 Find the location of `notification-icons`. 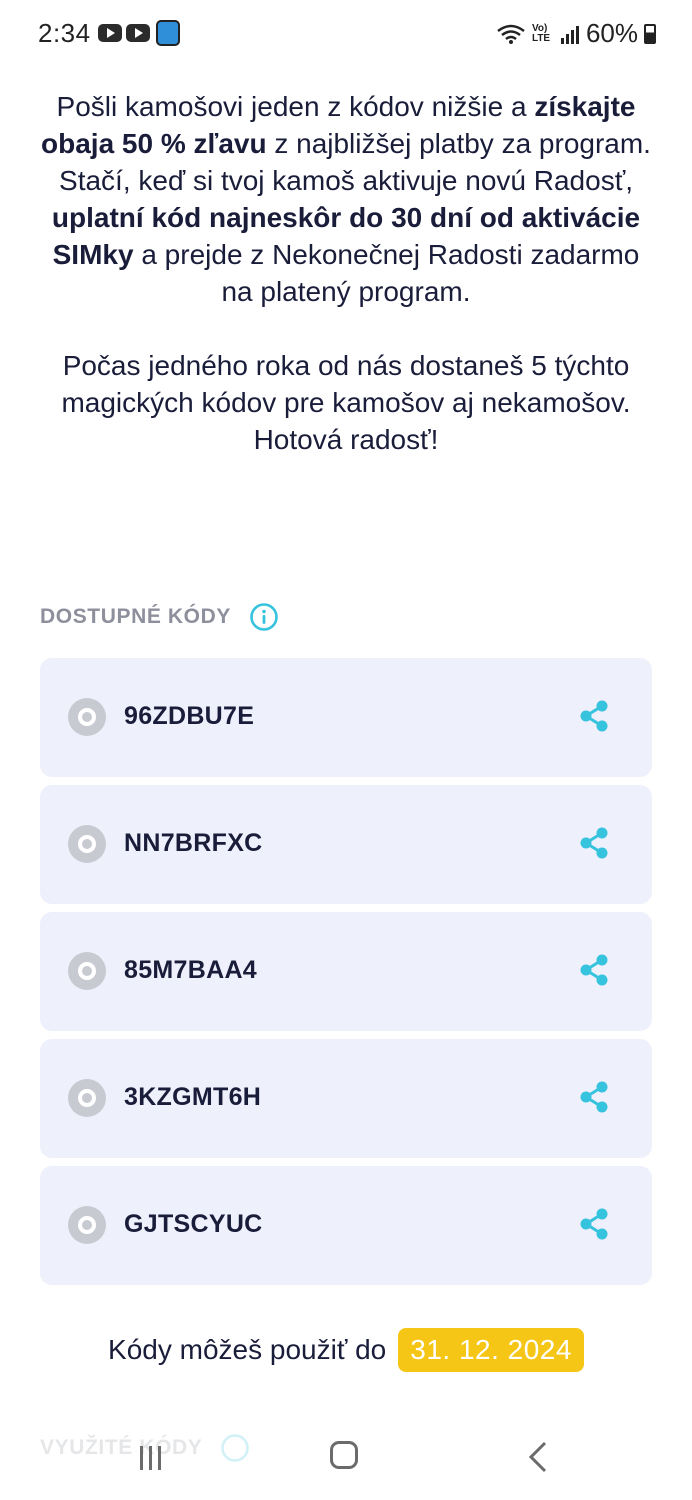

notification-icons is located at coordinates (139, 33).